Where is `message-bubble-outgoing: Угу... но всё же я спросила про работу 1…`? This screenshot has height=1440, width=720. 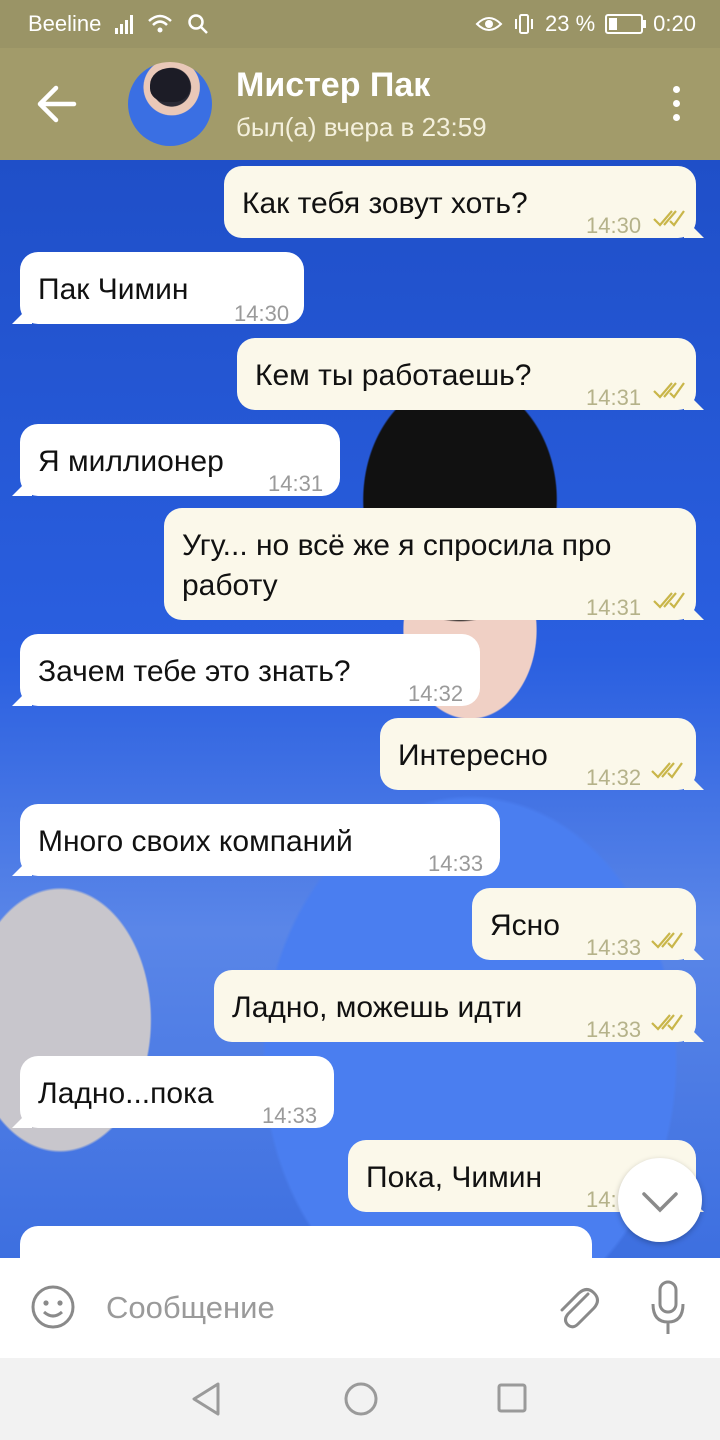
message-bubble-outgoing: Угу... но всё же я спросила про работу 1… is located at coordinates (430, 564).